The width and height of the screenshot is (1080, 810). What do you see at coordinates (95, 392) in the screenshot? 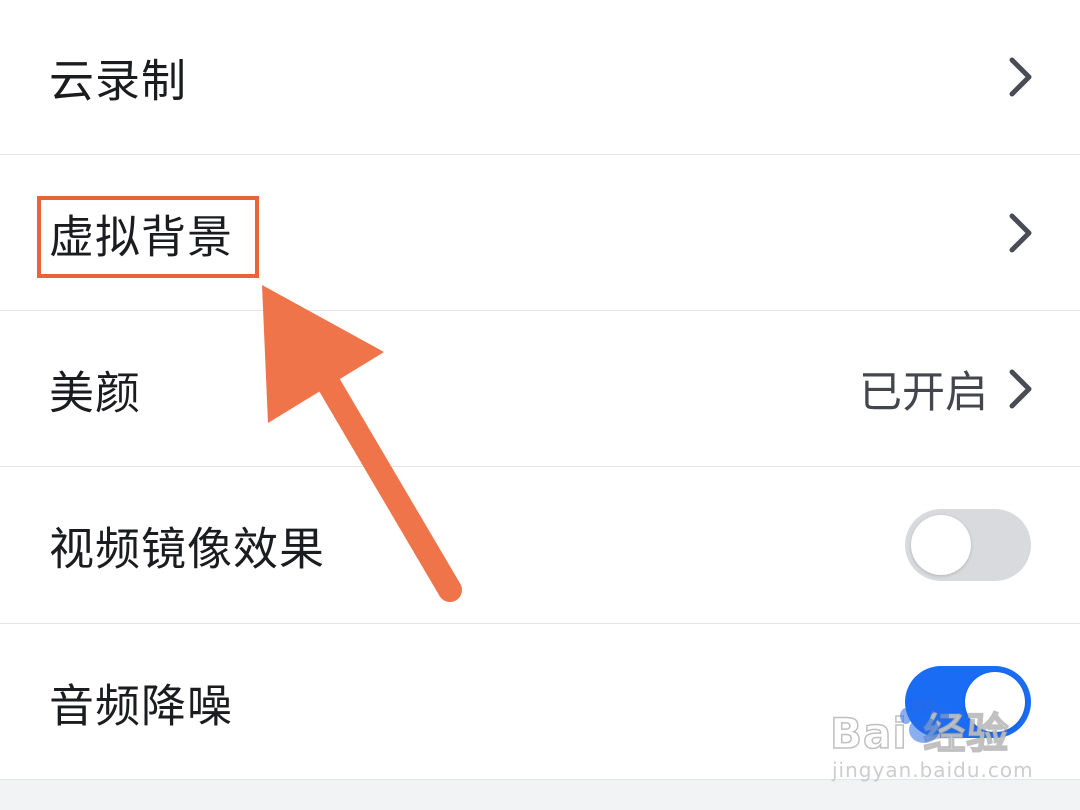
I see `beauty-label: 美颜` at bounding box center [95, 392].